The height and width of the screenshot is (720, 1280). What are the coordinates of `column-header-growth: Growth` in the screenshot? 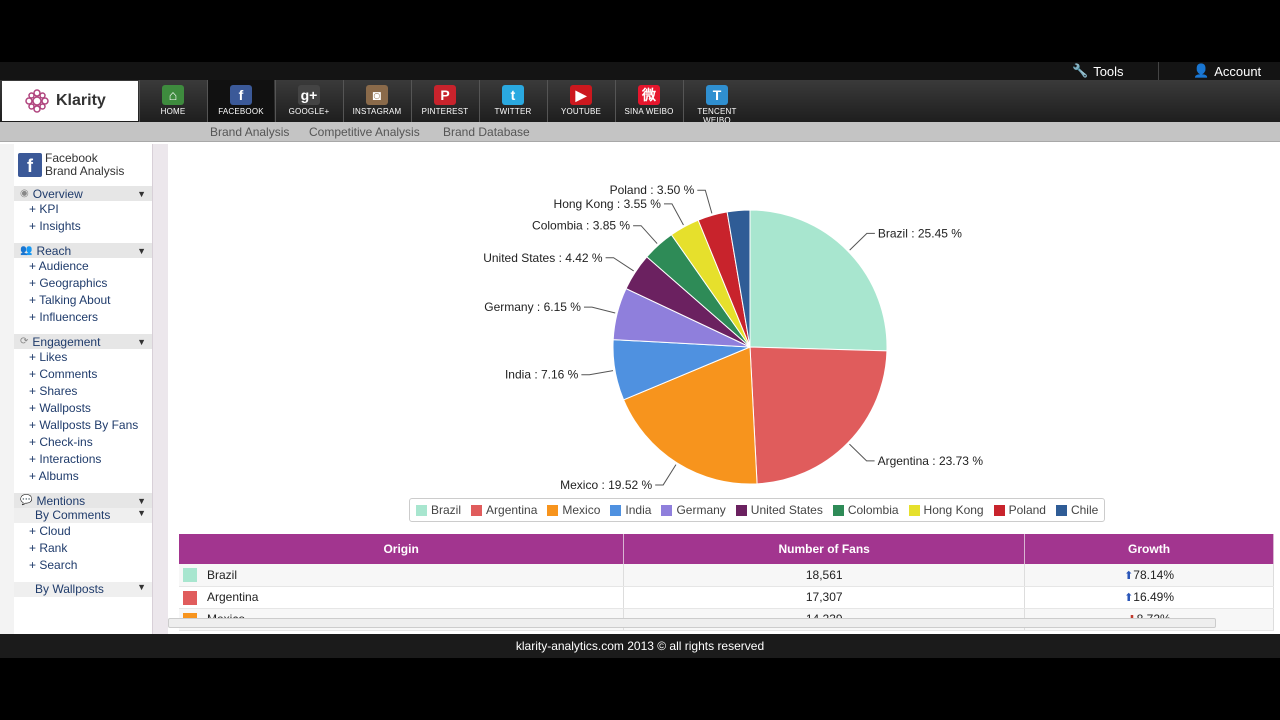 It's located at (1149, 549).